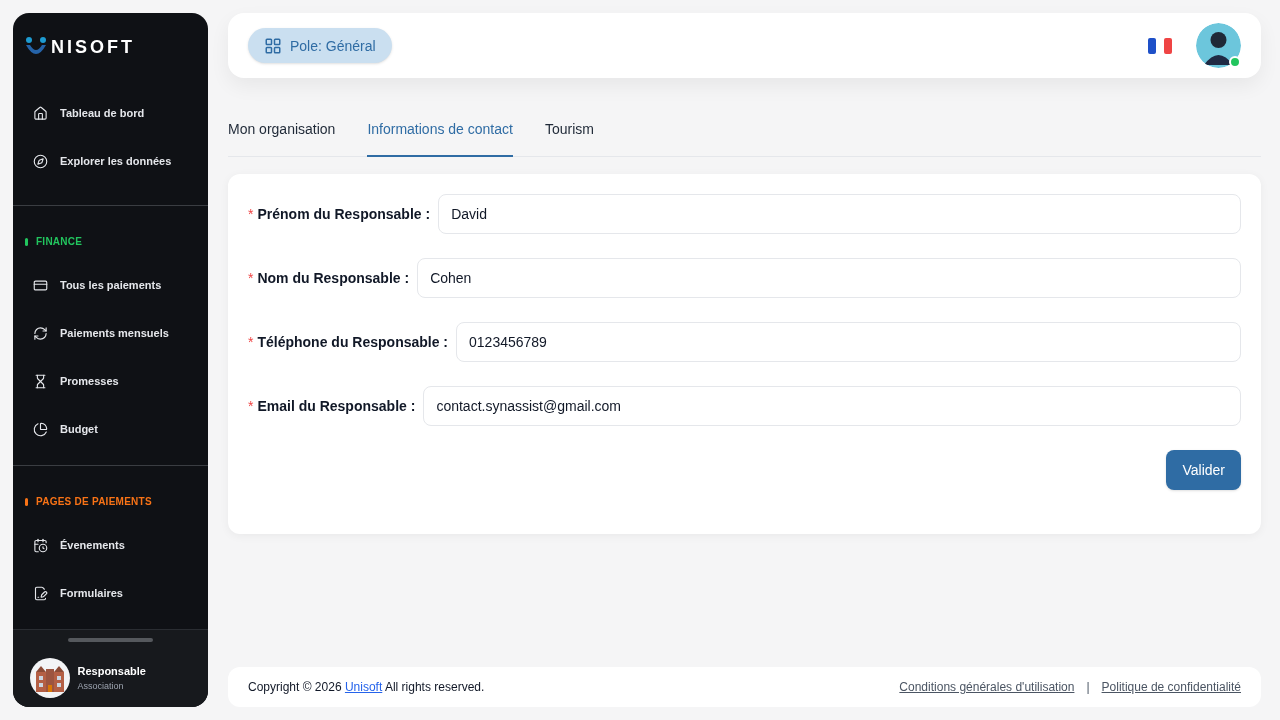  Describe the element at coordinates (40, 381) in the screenshot. I see `hourglass-icon` at that location.